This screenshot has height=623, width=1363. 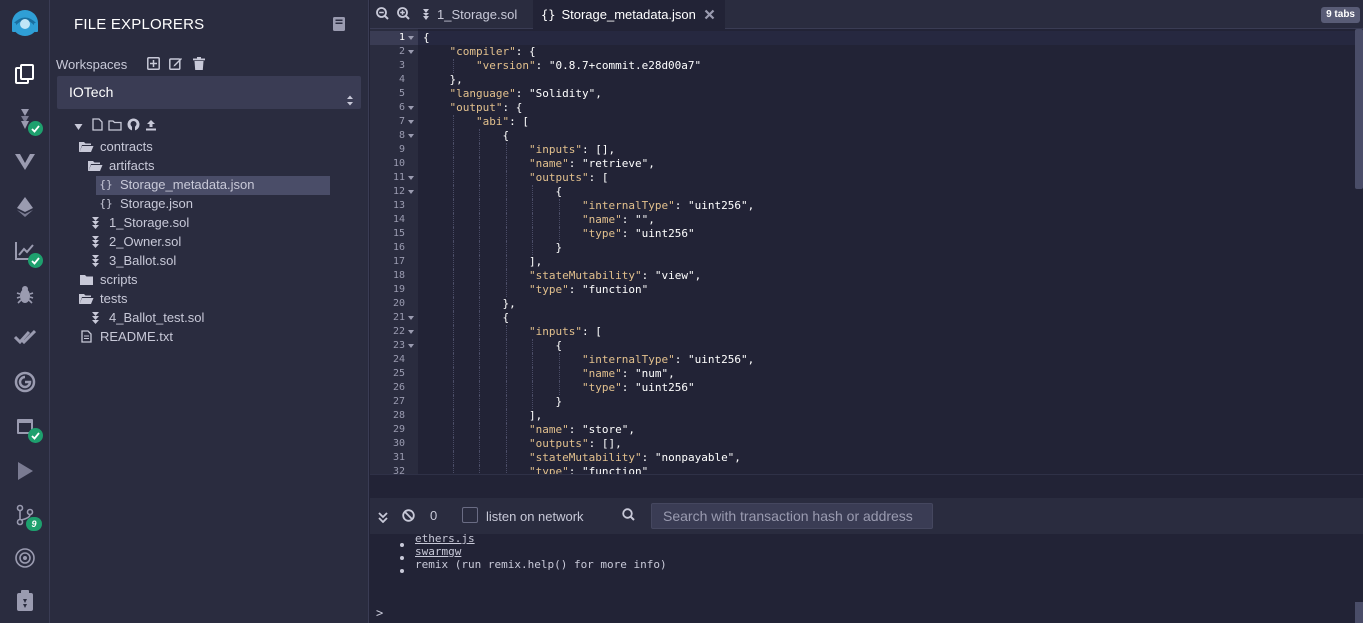 What do you see at coordinates (379, 613) in the screenshot?
I see `terminal-prompt: >` at bounding box center [379, 613].